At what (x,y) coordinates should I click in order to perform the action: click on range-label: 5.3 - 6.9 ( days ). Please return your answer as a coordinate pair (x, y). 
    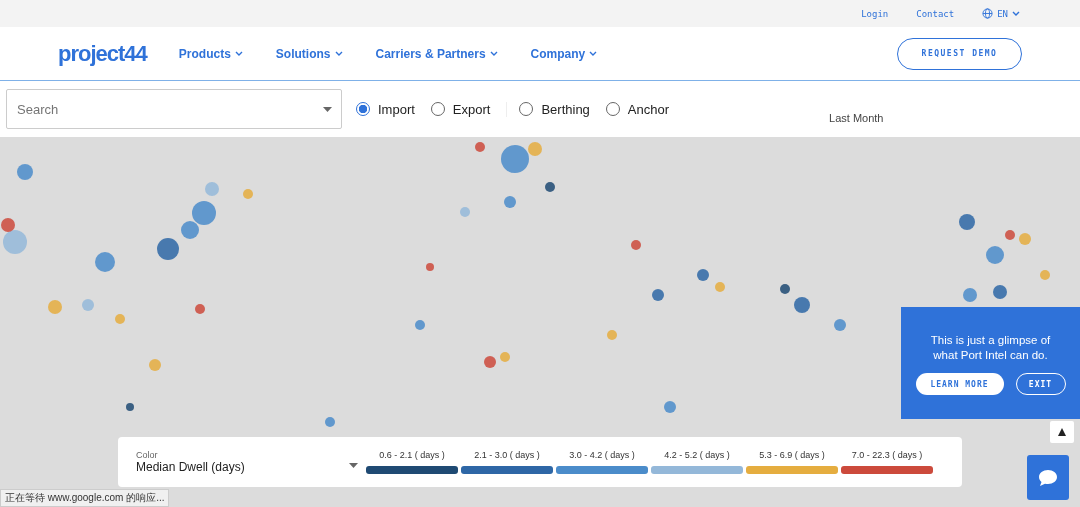
    Looking at the image, I should click on (792, 455).